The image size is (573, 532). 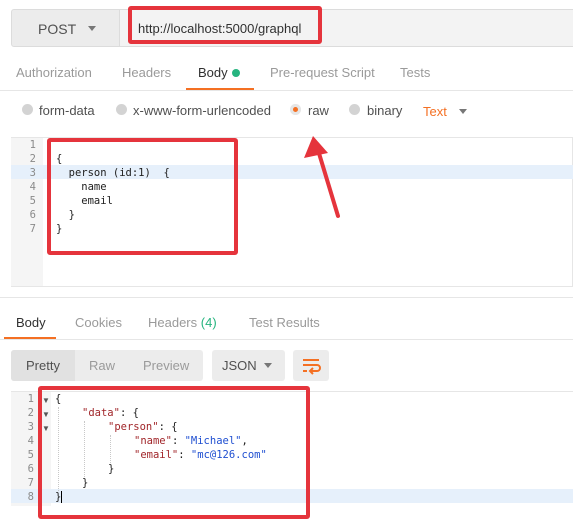 I want to click on view-raw-button: Raw, so click(x=102, y=365).